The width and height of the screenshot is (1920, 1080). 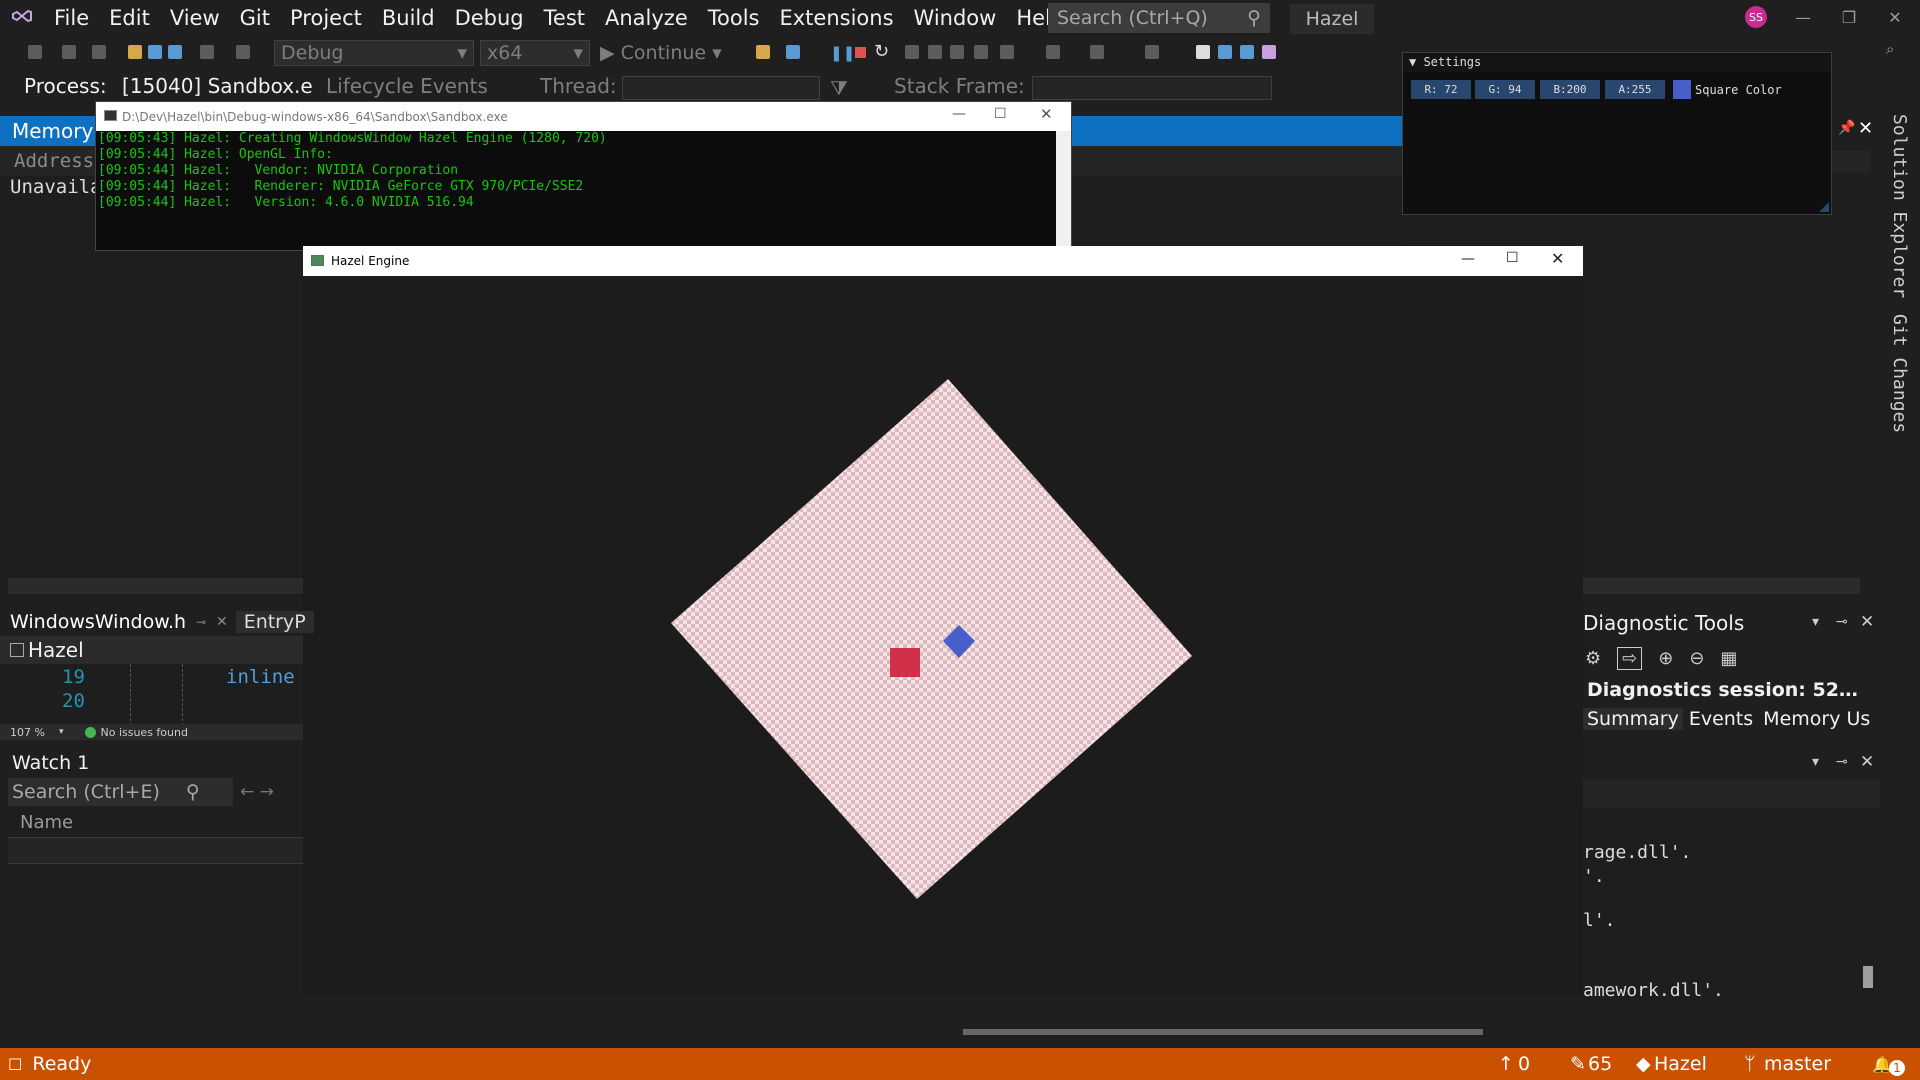 What do you see at coordinates (489, 18) in the screenshot?
I see `menu-debug: Debug` at bounding box center [489, 18].